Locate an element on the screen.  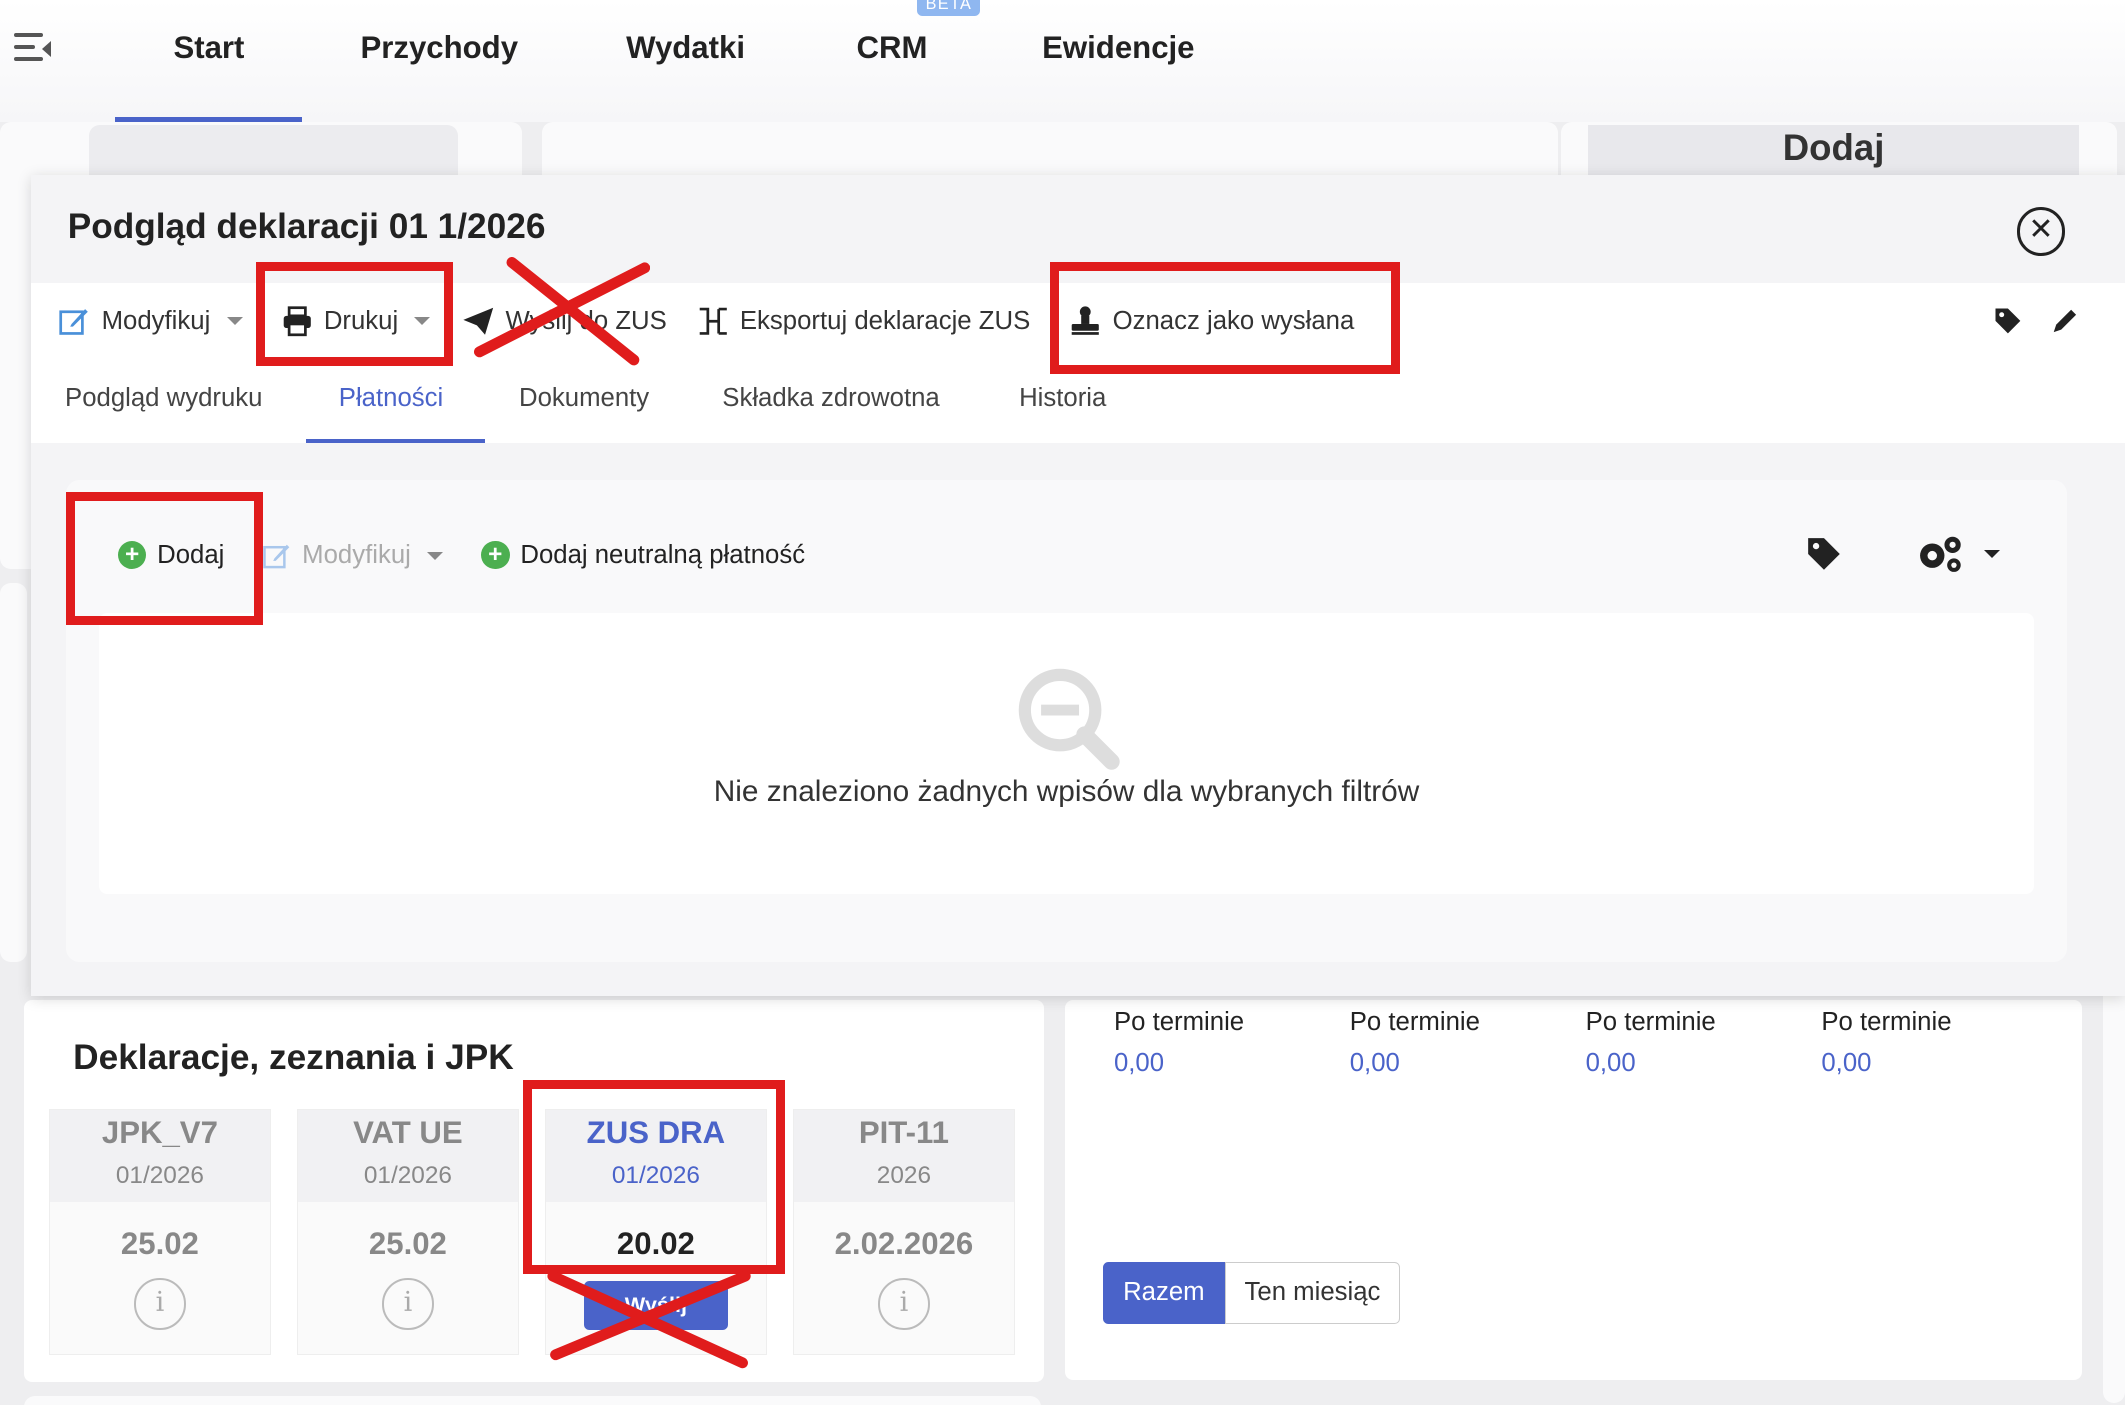
nav-start: Start is located at coordinates (208, 48).